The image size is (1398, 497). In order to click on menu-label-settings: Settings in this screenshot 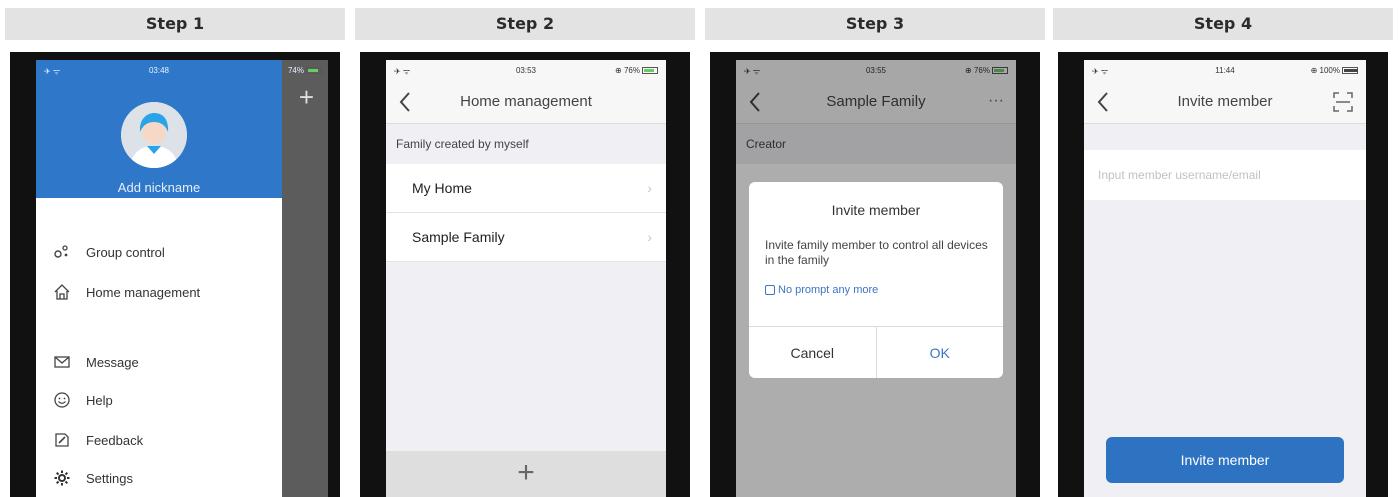, I will do `click(109, 478)`.